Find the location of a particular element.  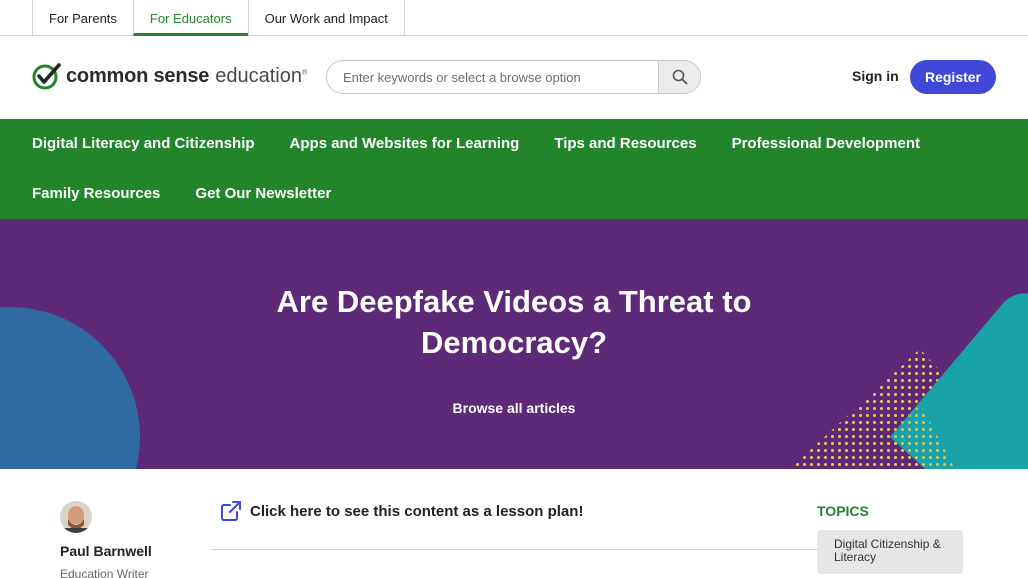

search-bar is located at coordinates (513, 77).